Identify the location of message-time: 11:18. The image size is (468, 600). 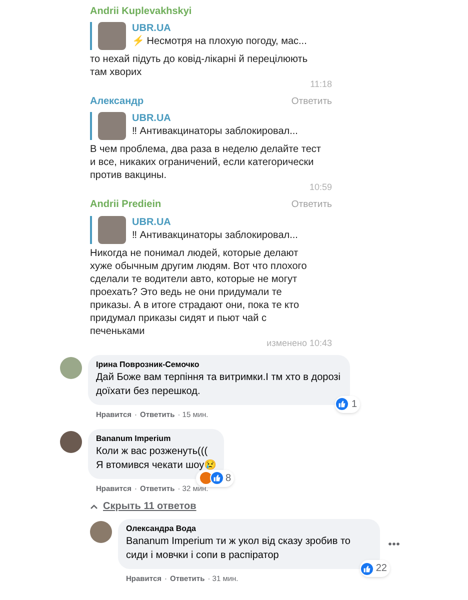
(321, 84).